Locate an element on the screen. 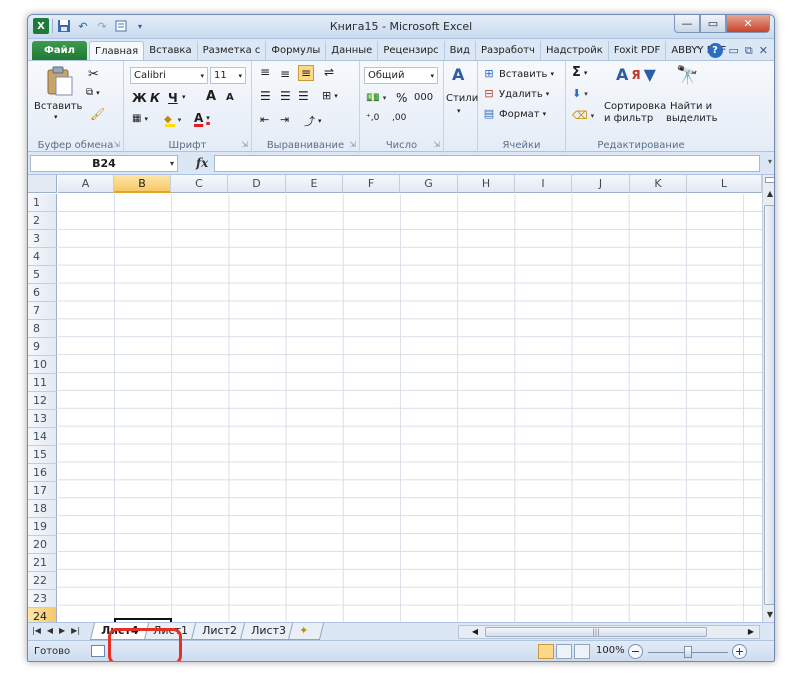 This screenshot has height=690, width=800. scroll-left-arrow-icon: ◀ is located at coordinates (475, 632).